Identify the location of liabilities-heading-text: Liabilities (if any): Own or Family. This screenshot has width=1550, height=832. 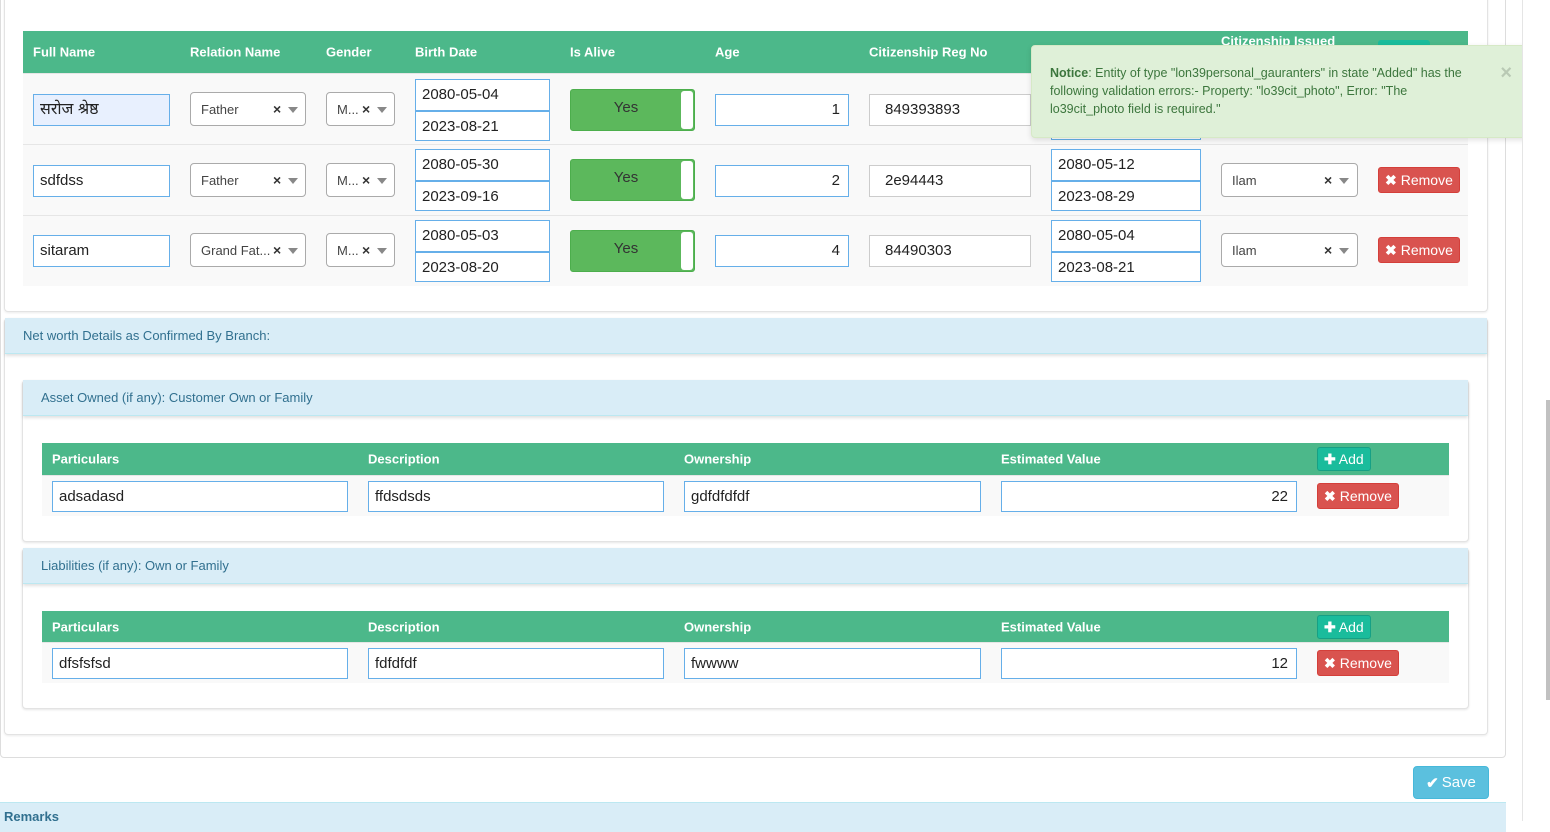
(135, 565).